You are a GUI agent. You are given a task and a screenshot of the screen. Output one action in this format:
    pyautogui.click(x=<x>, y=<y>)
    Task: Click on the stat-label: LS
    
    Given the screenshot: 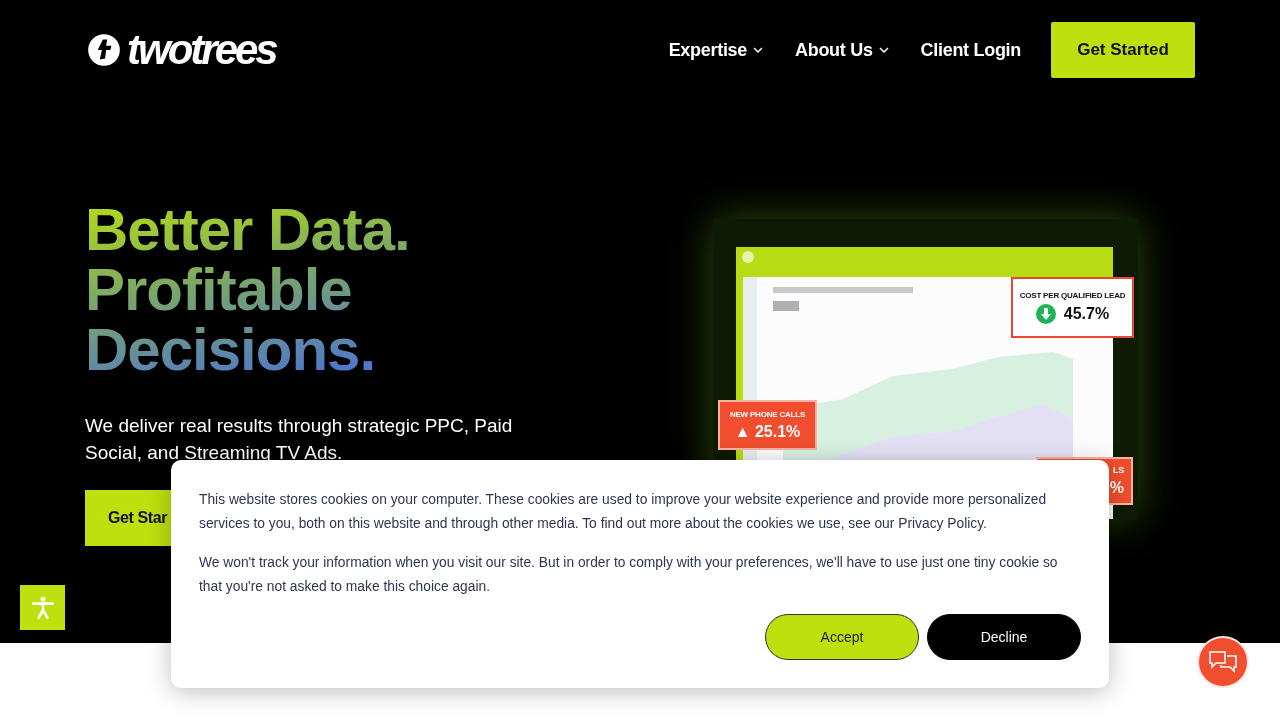 What is the action you would take?
    pyautogui.click(x=1118, y=470)
    